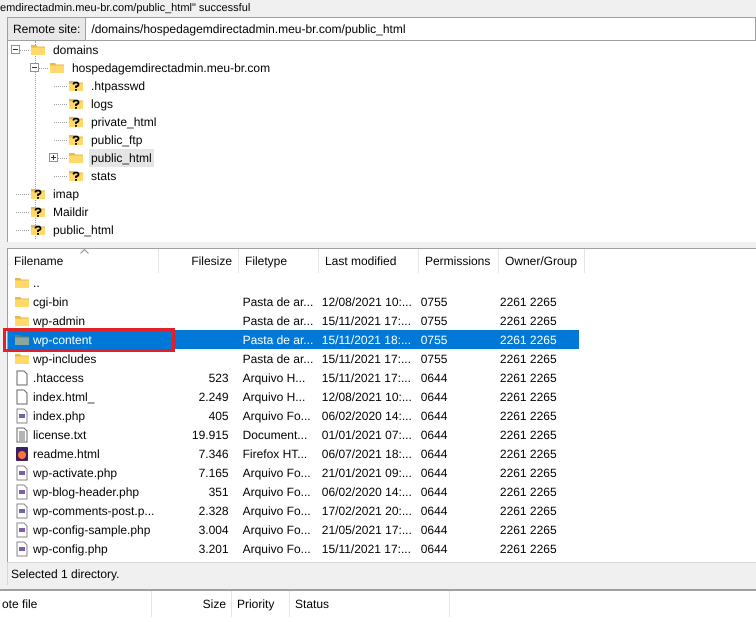 The image size is (756, 622). I want to click on file-row: .htaccess 523 Arquivo H... 15/11/2021 17:... 0644 2261 2265, so click(293, 377).